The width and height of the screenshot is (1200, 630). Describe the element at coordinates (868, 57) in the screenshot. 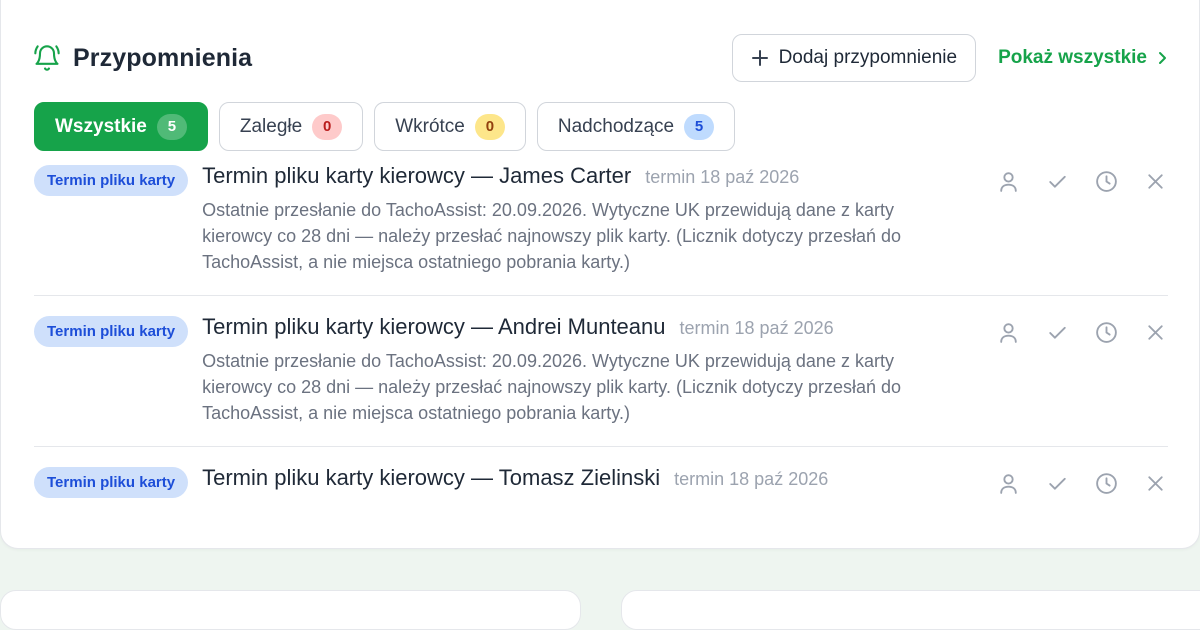

I see `add-reminder-label: Dodaj przypomnienie` at that location.